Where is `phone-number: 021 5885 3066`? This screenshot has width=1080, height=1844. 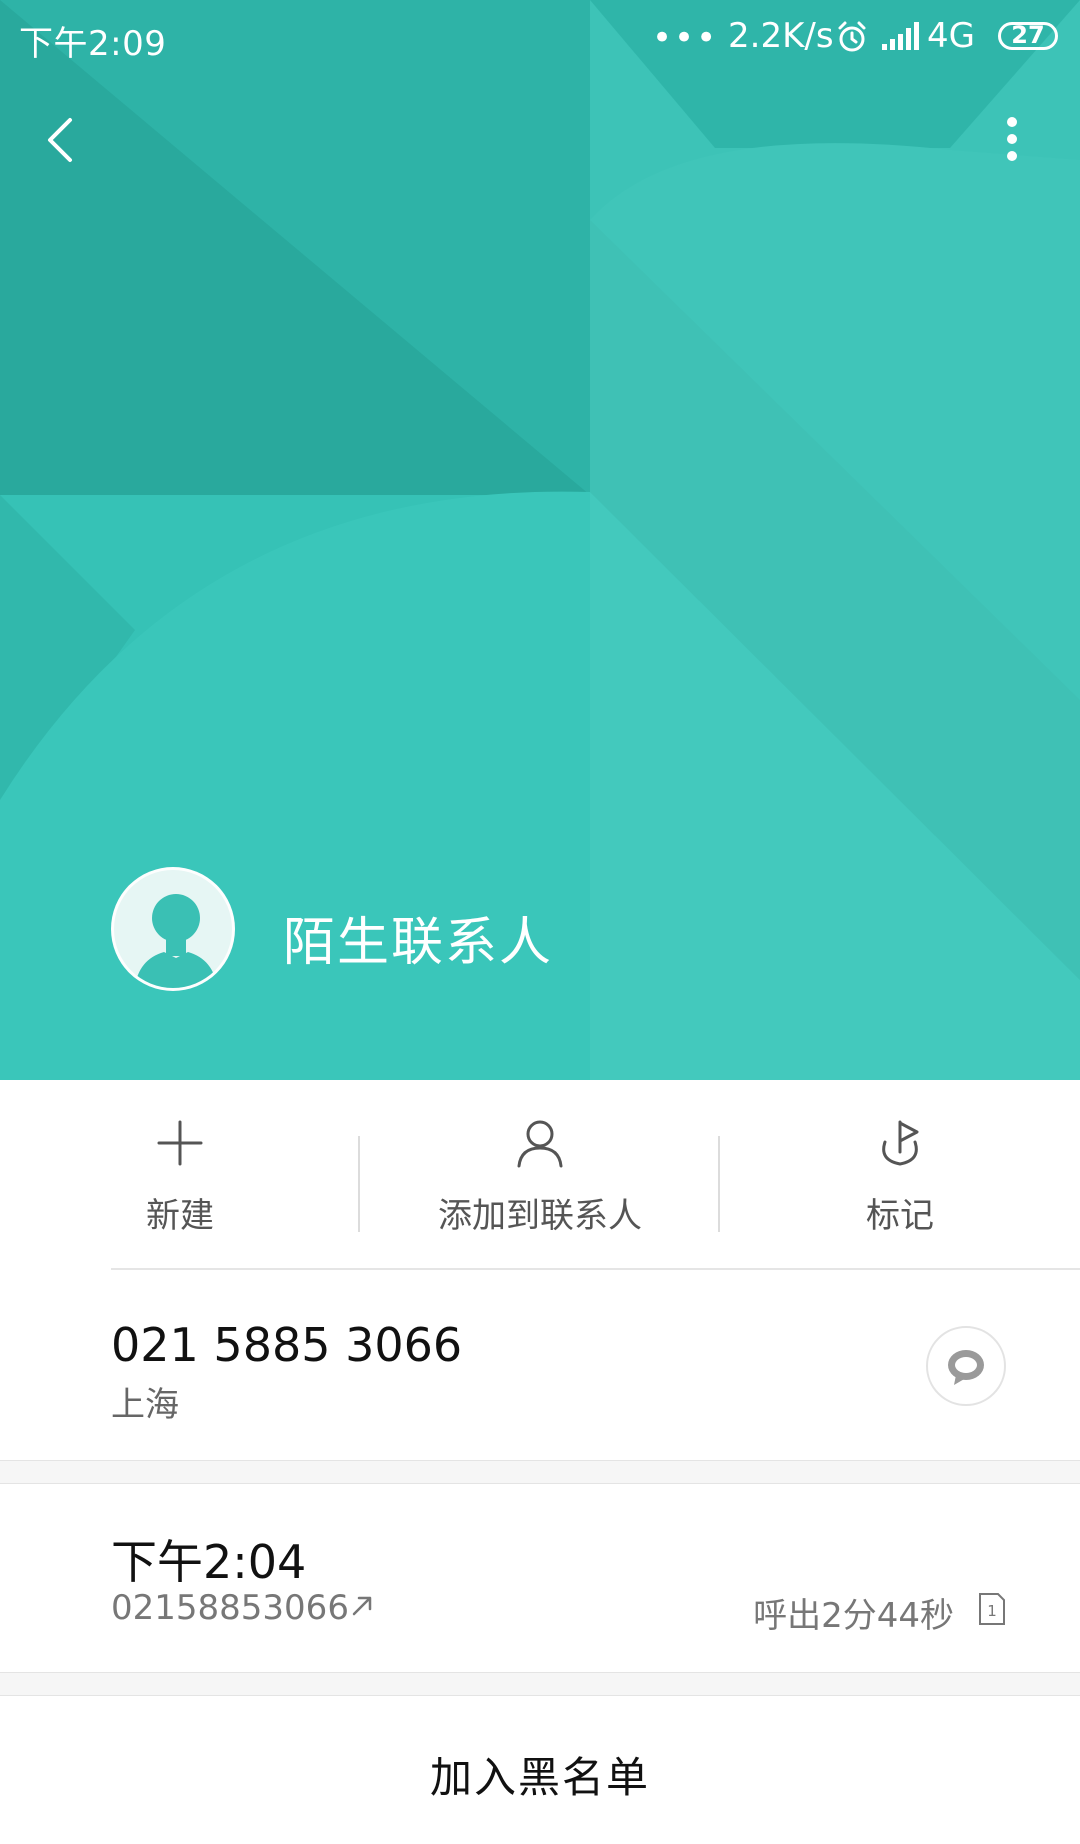
phone-number: 021 5885 3066 is located at coordinates (287, 1345).